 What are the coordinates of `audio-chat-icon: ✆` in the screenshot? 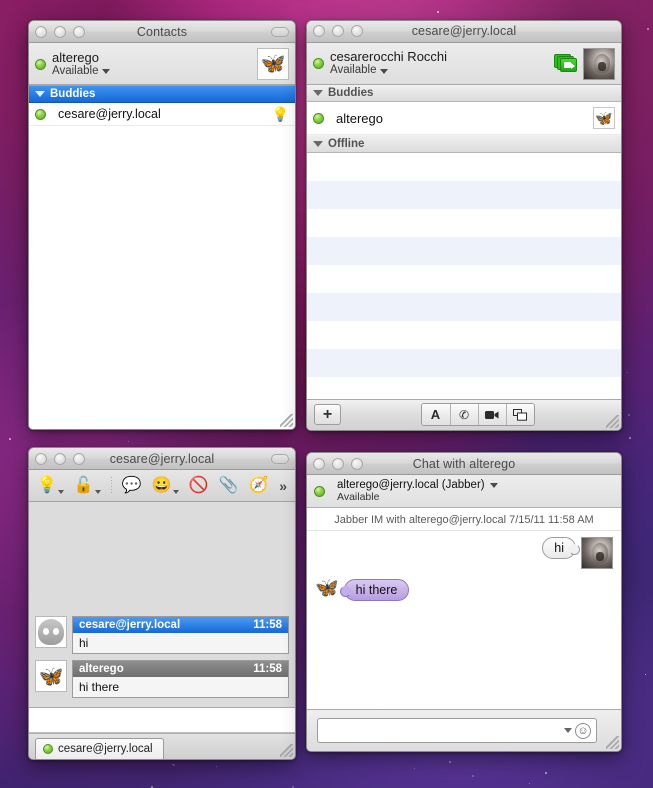 It's located at (463, 415).